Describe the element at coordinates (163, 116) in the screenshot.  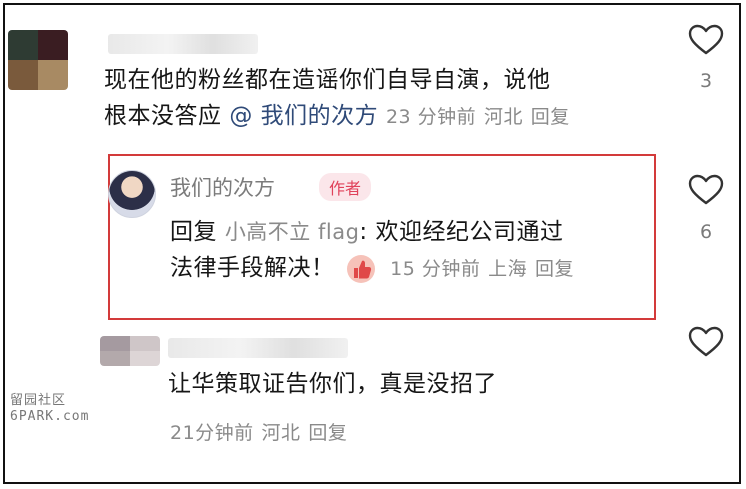
I see `comment-text-line2: 根本没答应` at that location.